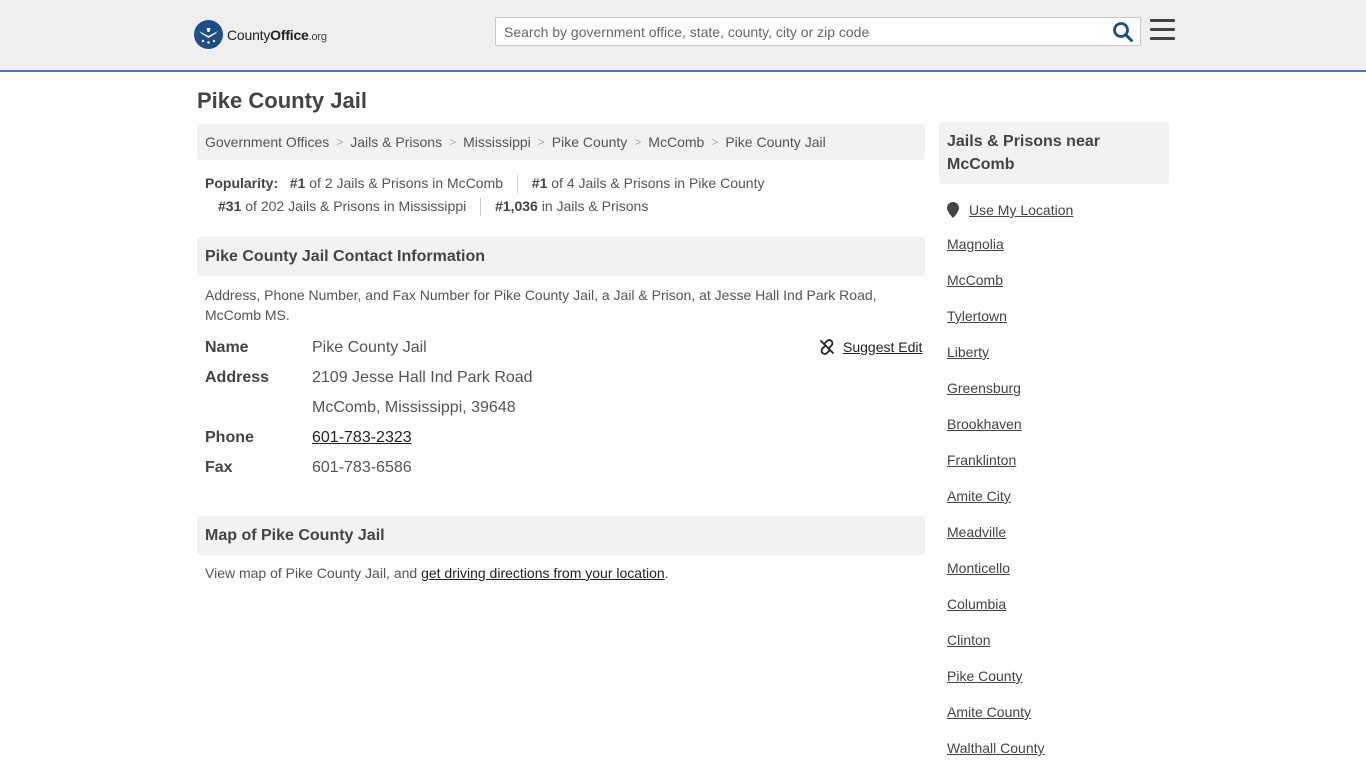 The height and width of the screenshot is (776, 1366). Describe the element at coordinates (317, 36) in the screenshot. I see `logo-org-text: .org` at that location.